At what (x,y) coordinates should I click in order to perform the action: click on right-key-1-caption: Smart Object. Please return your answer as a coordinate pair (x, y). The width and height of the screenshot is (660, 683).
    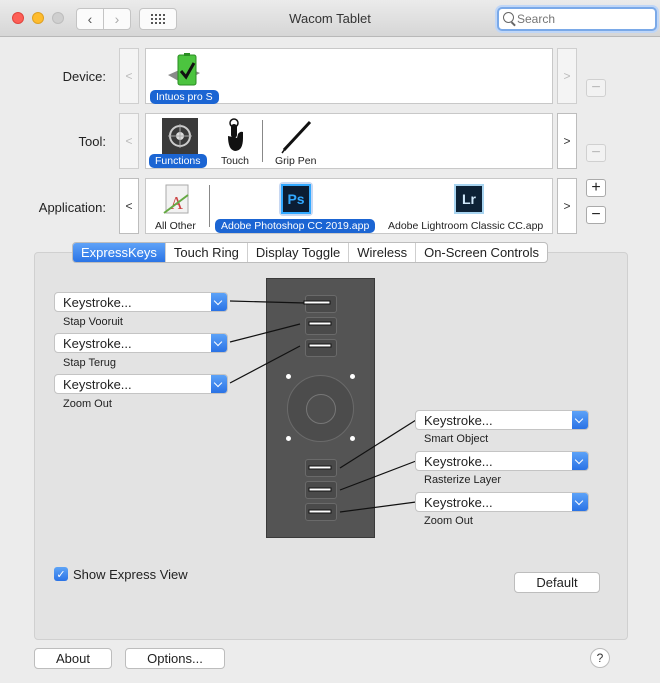
    Looking at the image, I should click on (456, 439).